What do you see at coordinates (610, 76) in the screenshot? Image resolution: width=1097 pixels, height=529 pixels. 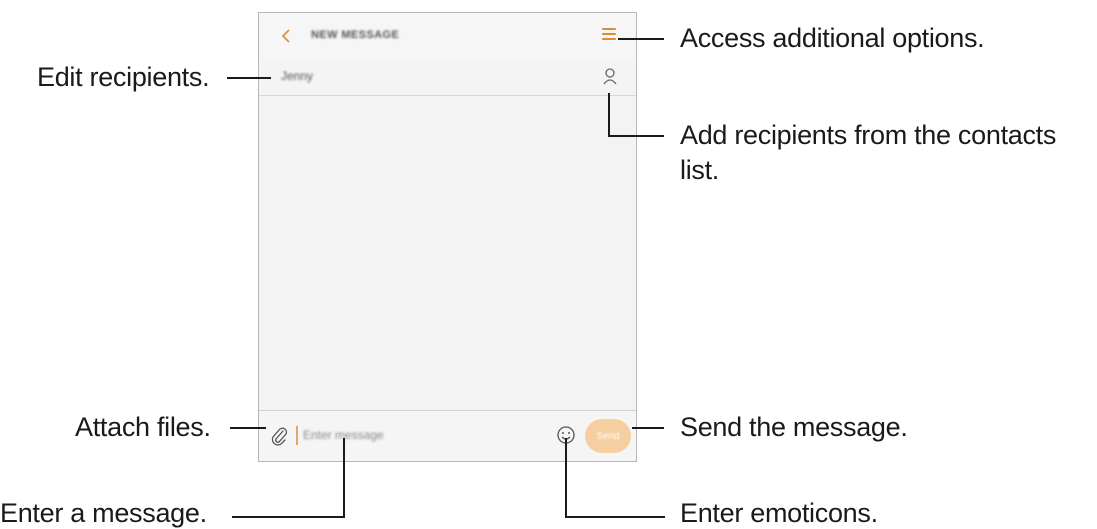 I see `contact-person-icon` at bounding box center [610, 76].